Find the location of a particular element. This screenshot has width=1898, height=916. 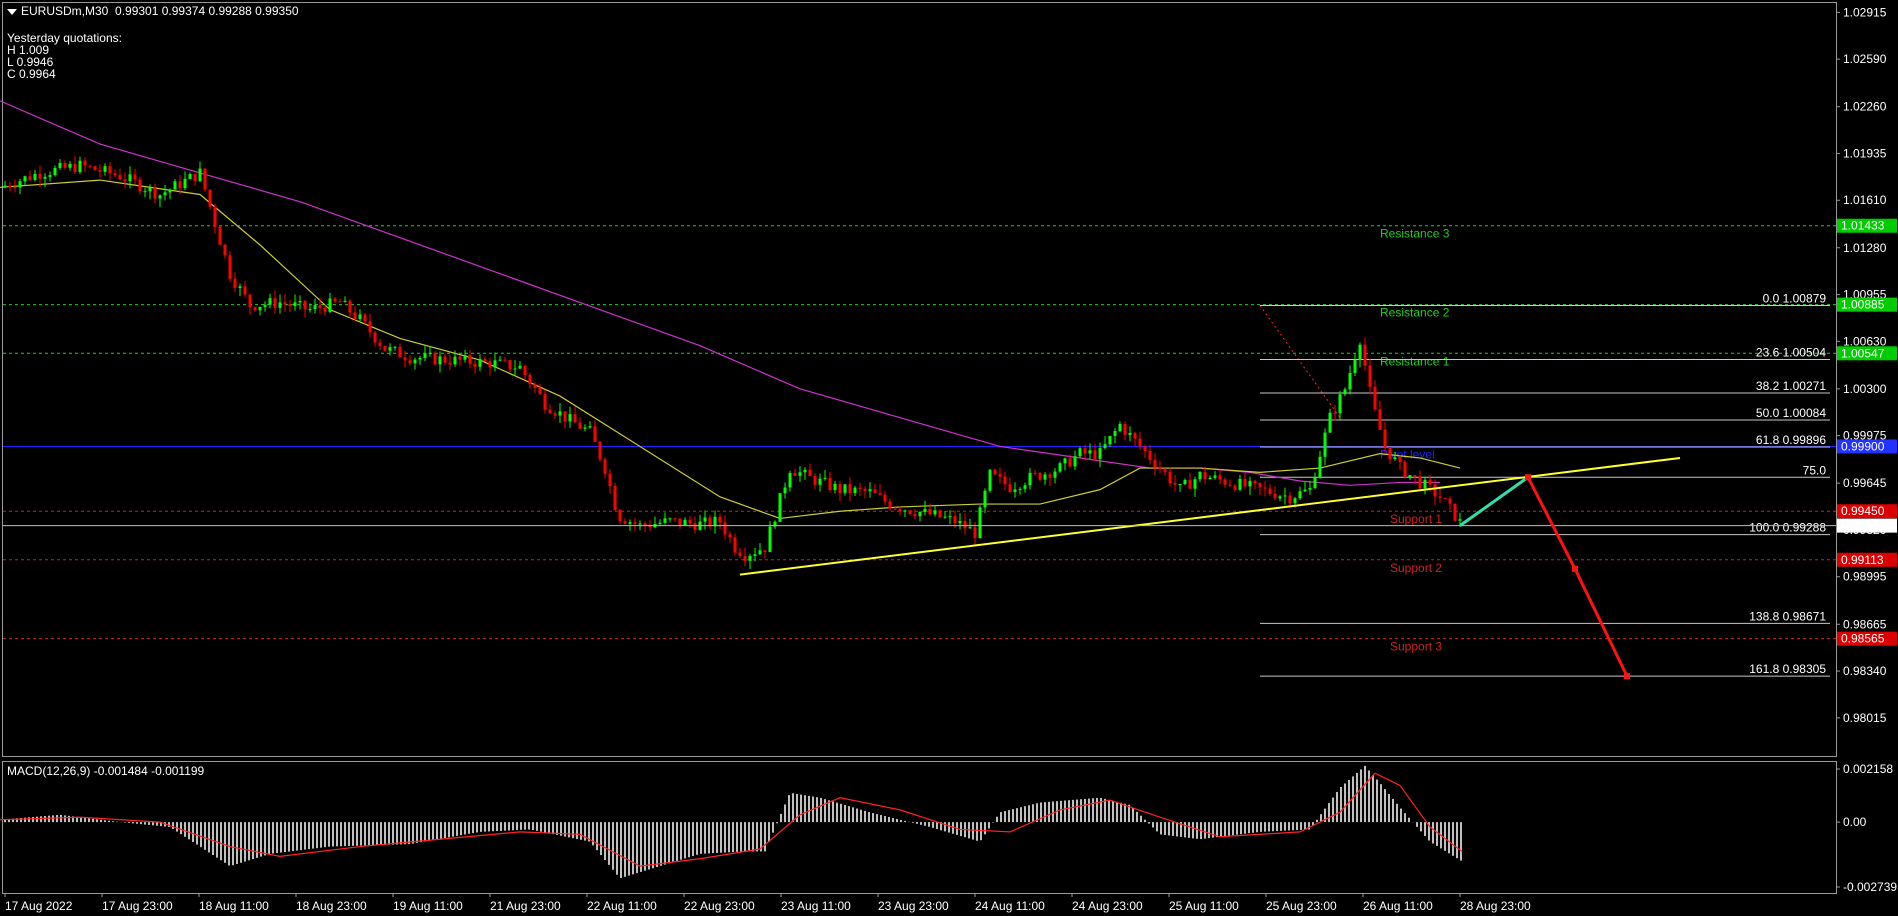

time-tick-label: 22 Aug 23:00 is located at coordinates (719, 906).